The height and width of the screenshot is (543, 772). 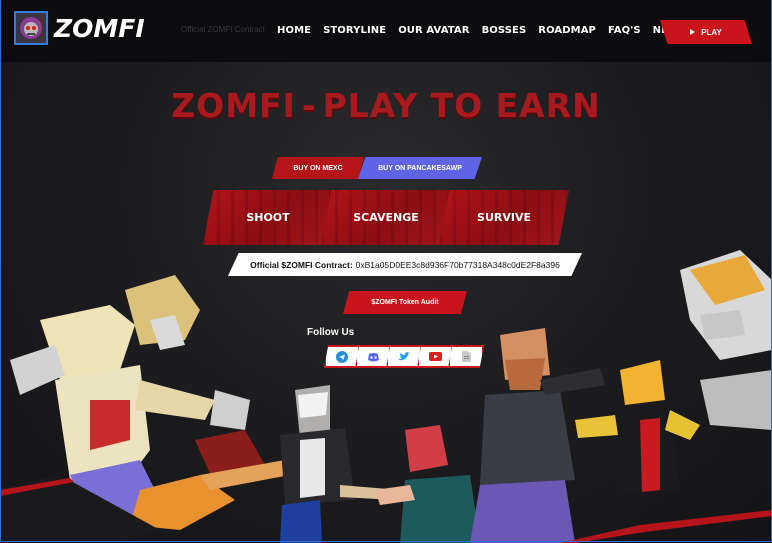 What do you see at coordinates (693, 32) in the screenshot?
I see `play-icon` at bounding box center [693, 32].